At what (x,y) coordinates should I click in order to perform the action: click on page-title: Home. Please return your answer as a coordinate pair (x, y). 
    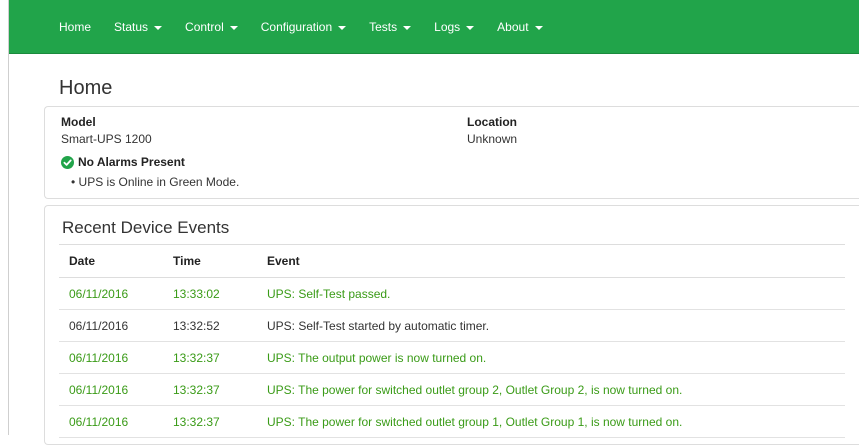
    Looking at the image, I should click on (86, 88).